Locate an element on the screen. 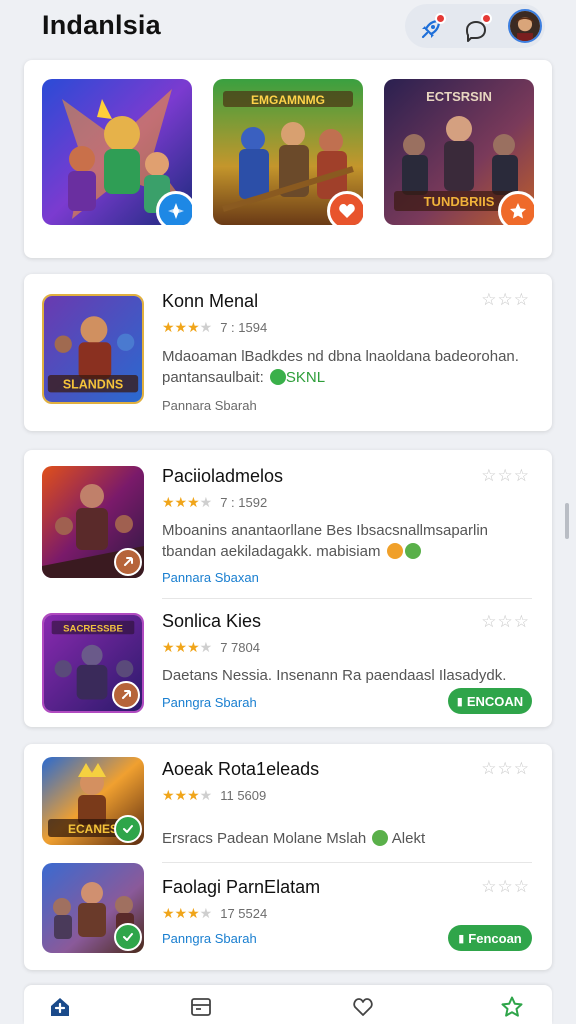  get-button-label: ENCOAN is located at coordinates (495, 701).